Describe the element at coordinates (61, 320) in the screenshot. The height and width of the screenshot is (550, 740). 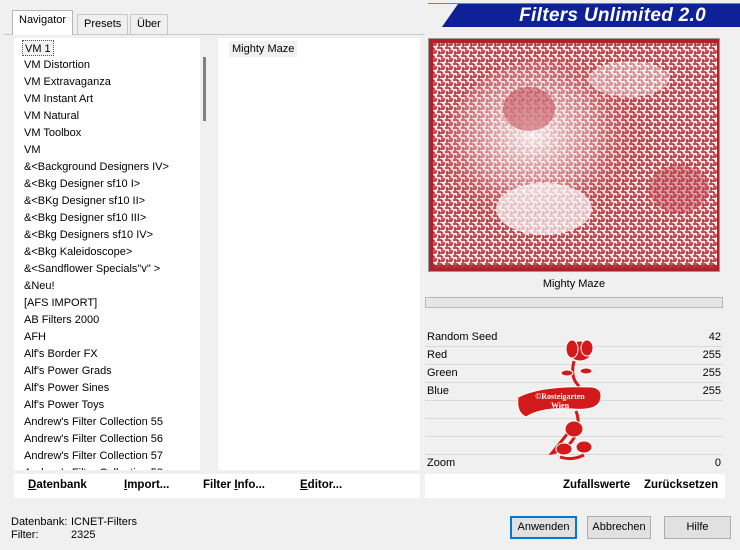
I see `category-item: AB Filters 2000` at that location.